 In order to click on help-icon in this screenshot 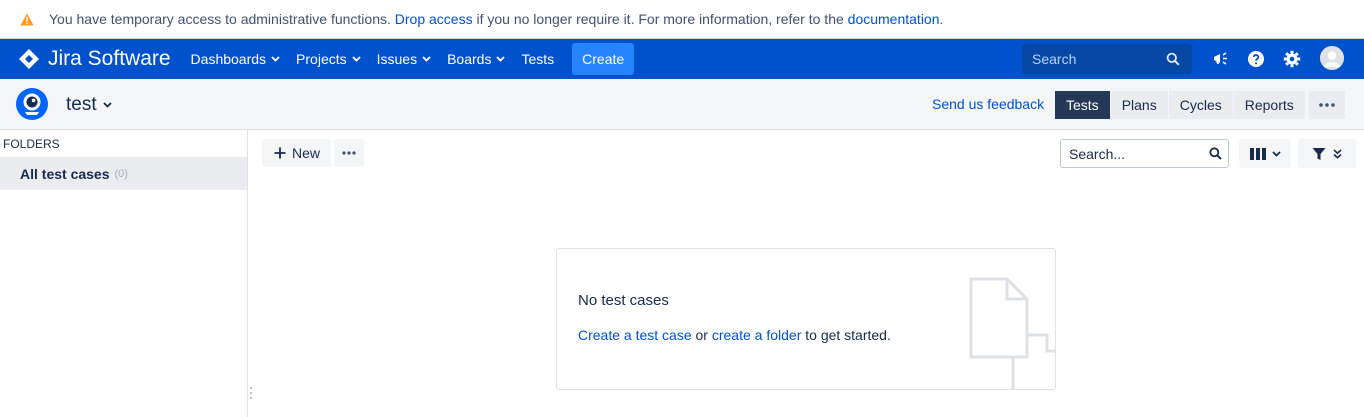, I will do `click(1256, 59)`.